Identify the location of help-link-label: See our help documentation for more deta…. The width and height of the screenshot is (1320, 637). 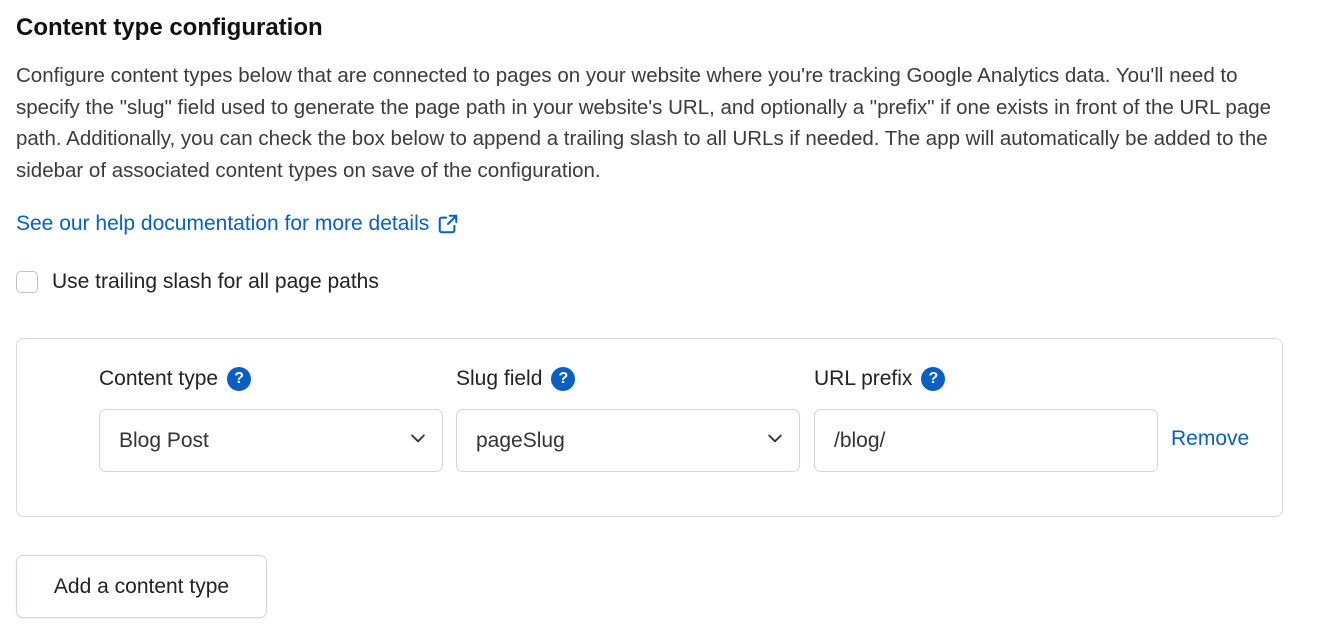
(223, 223).